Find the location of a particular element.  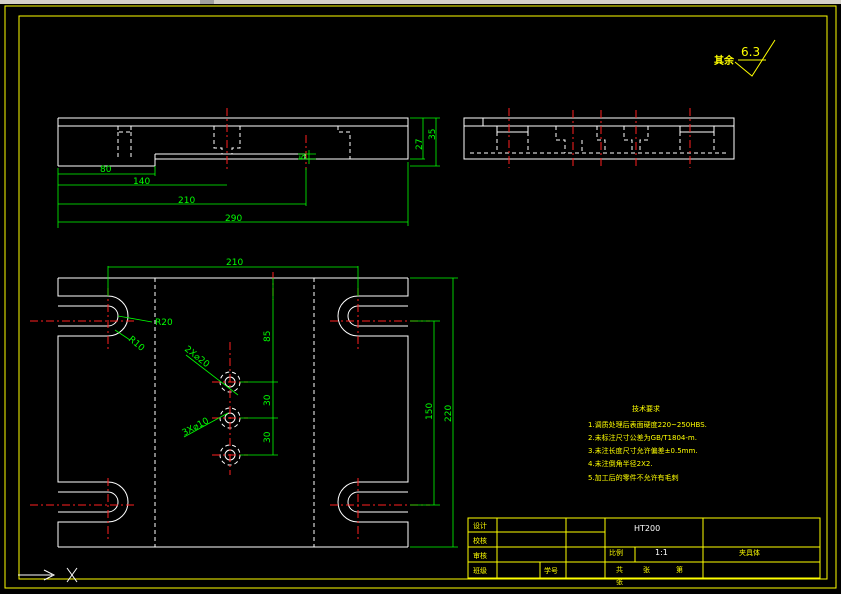

tech-item-3: 3.未注长度尺寸允许偏差±0.5mm. is located at coordinates (643, 450).